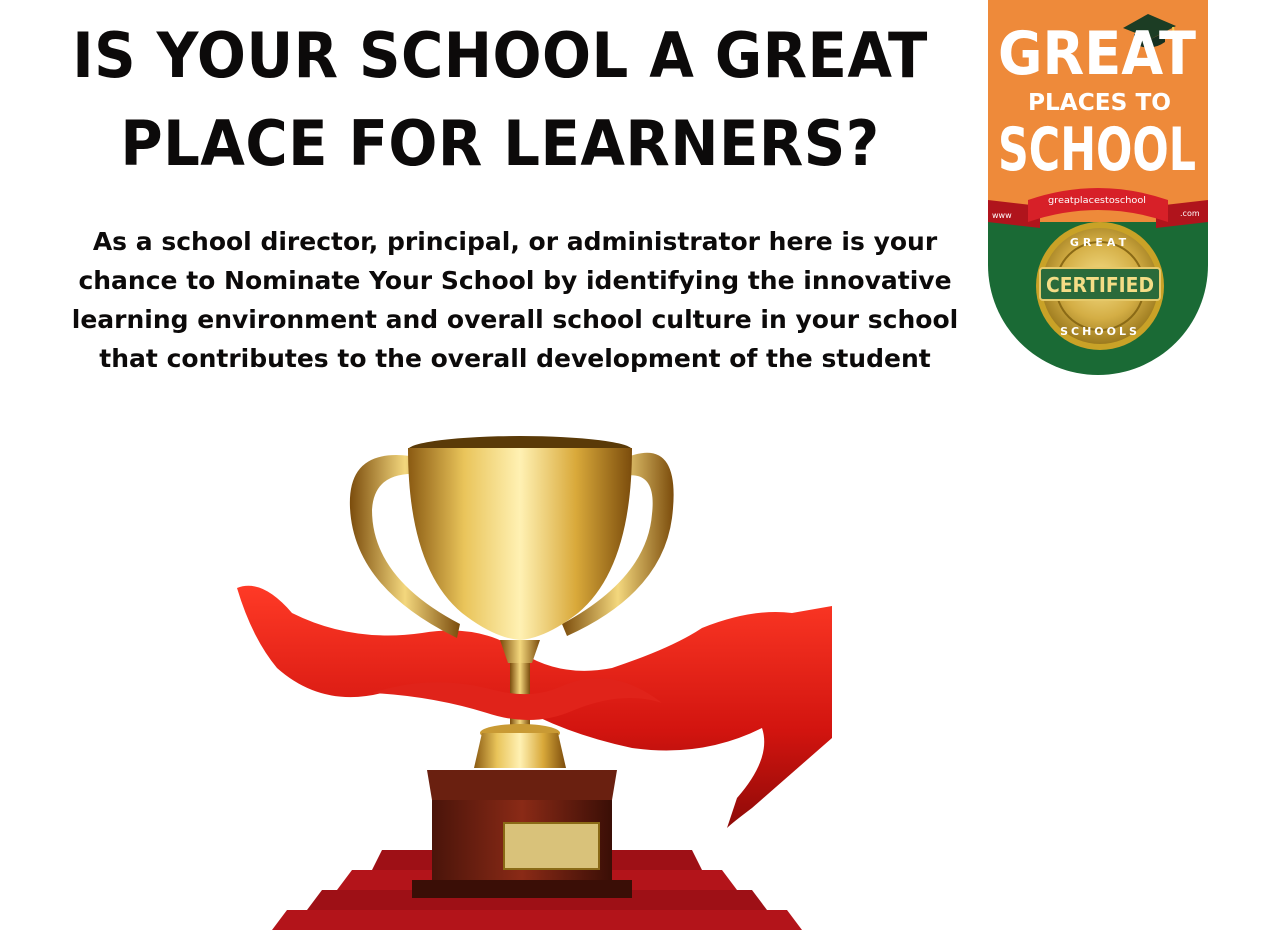 The image size is (1280, 935). I want to click on ribbon-com: .com, so click(1190, 213).